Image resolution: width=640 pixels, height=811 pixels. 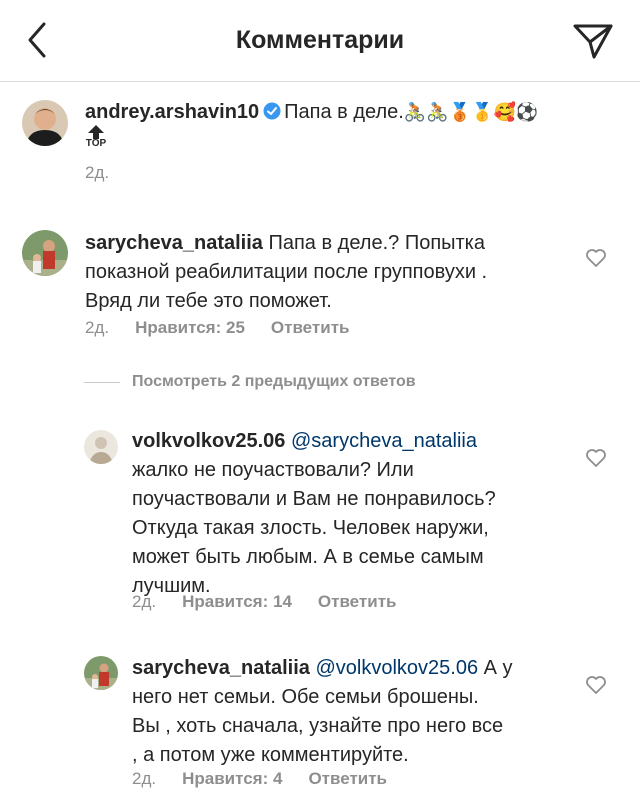 What do you see at coordinates (270, 755) in the screenshot?
I see `reply-line: , а потом уже комментируйте.` at bounding box center [270, 755].